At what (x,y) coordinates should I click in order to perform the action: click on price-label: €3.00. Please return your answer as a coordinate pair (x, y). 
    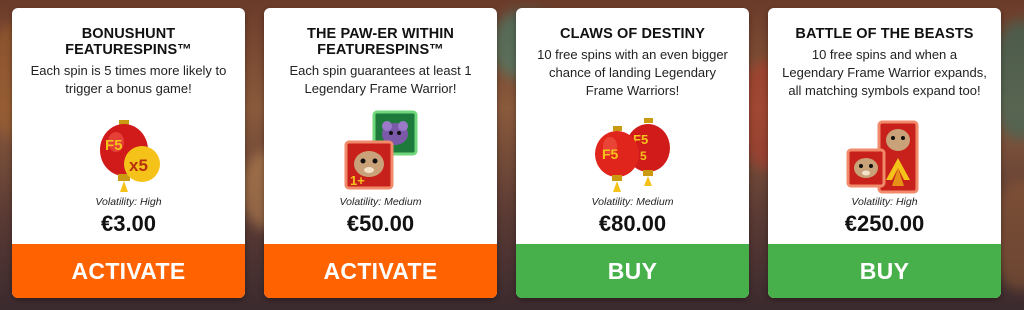
    Looking at the image, I should click on (128, 223).